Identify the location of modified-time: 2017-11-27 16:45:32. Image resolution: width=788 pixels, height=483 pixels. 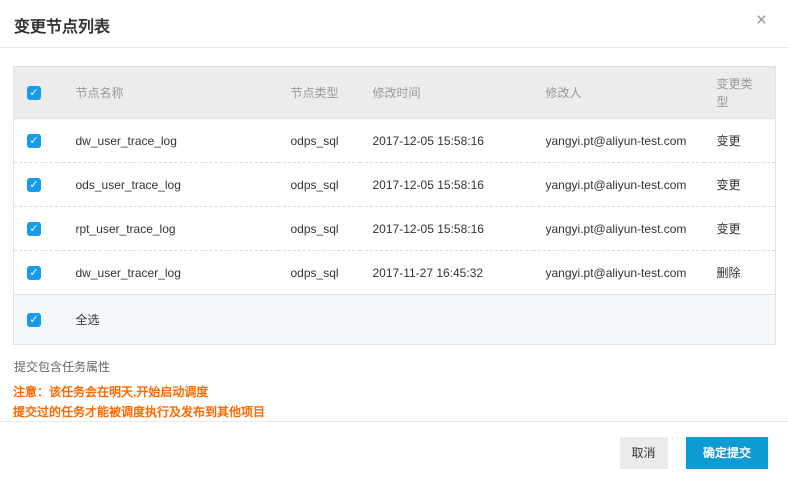
(446, 272).